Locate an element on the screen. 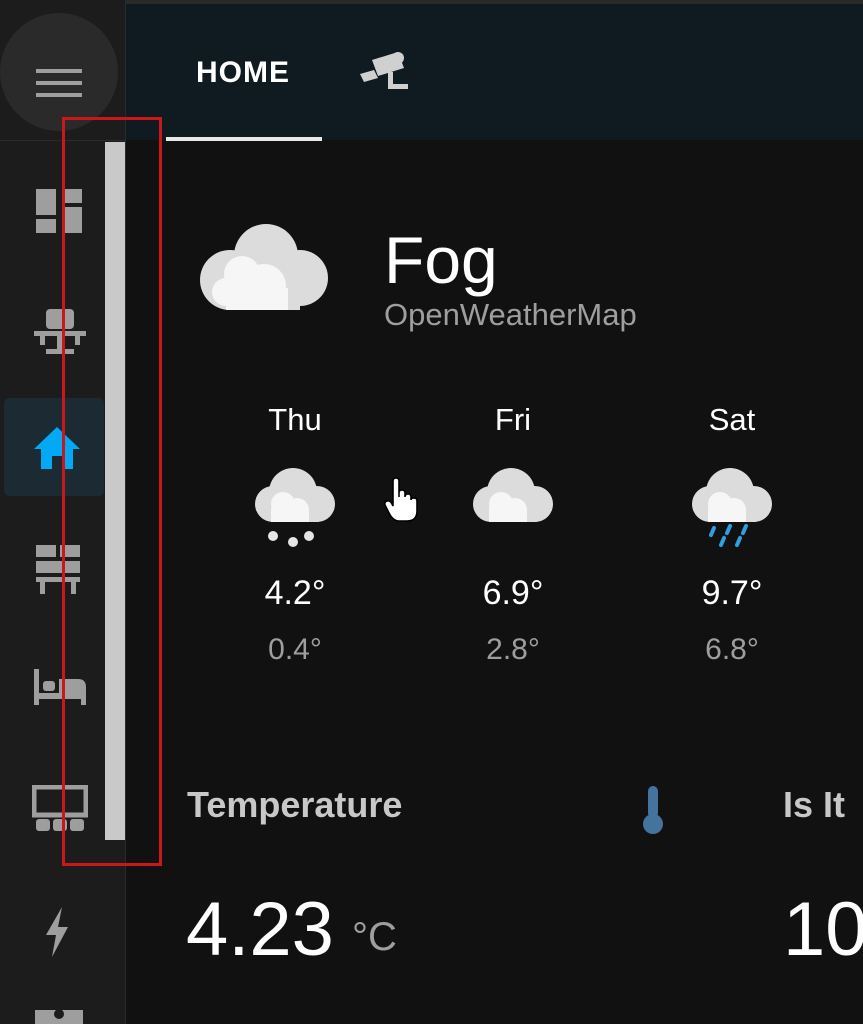 This screenshot has height=1024, width=863. weather-provider: OpenWeatherMap is located at coordinates (510, 314).